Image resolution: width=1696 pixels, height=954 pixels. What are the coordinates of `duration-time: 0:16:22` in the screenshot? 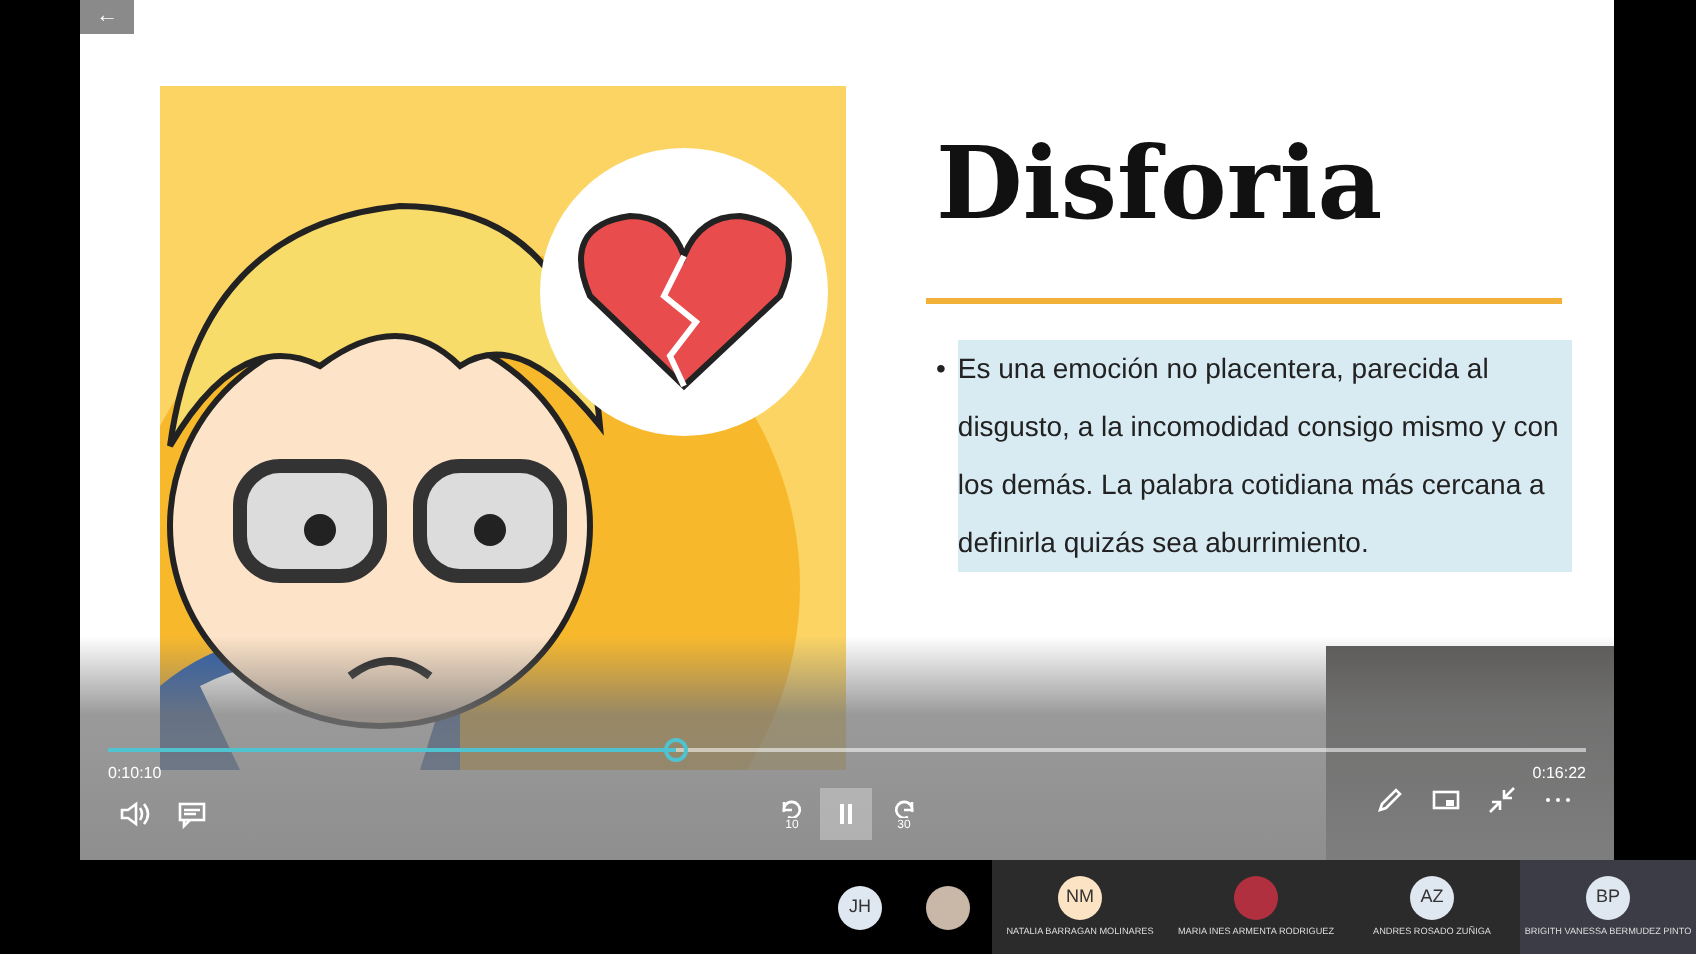 It's located at (1559, 774).